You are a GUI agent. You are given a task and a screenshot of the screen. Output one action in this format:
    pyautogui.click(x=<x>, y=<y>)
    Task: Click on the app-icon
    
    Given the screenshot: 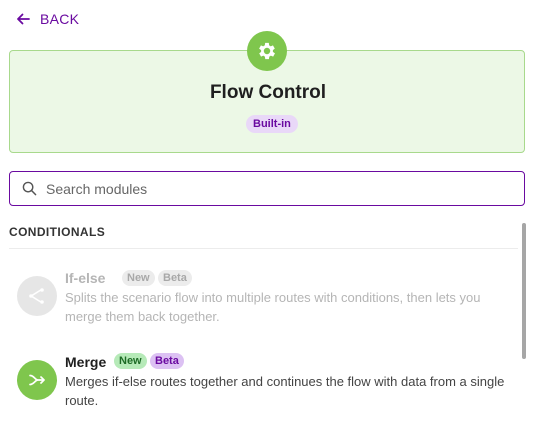 What is the action you would take?
    pyautogui.click(x=267, y=51)
    